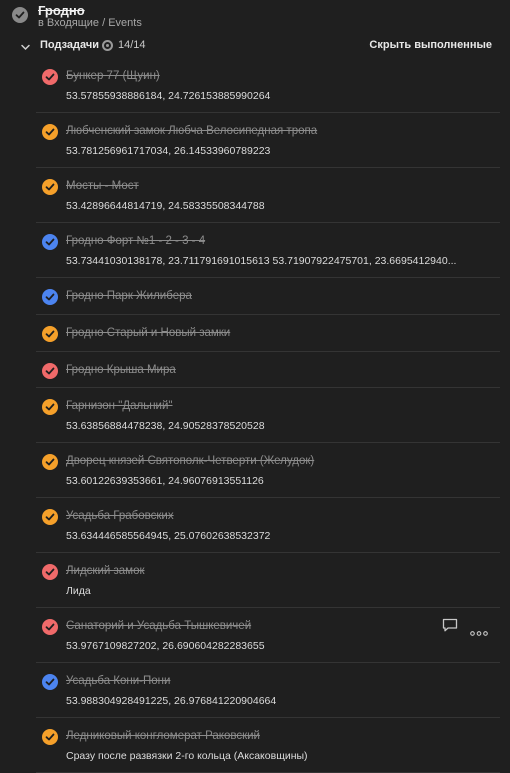 This screenshot has width=510, height=773. Describe the element at coordinates (148, 333) in the screenshot. I see `subtask-title: Гродно Старый и Новый замки` at that location.